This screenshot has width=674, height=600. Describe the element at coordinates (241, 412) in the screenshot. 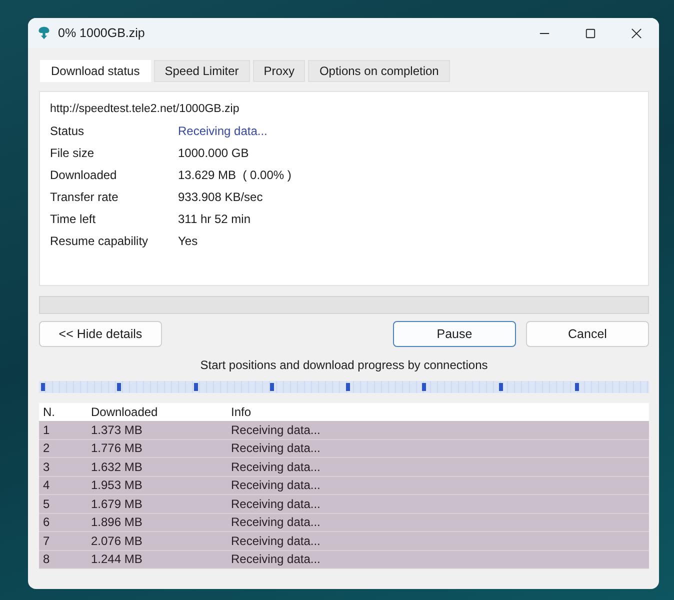

I see `column-header: Info` at that location.